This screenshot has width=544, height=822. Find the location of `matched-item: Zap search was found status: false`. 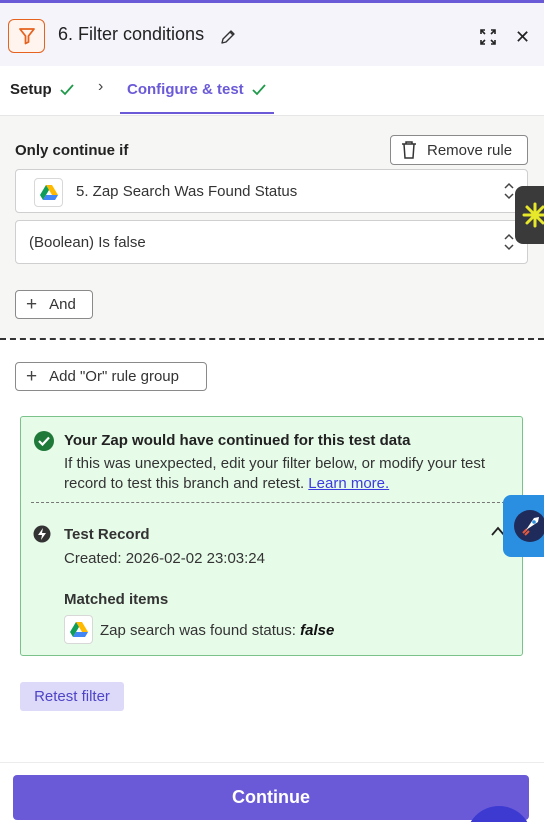

matched-item: Zap search was found status: false is located at coordinates (217, 630).